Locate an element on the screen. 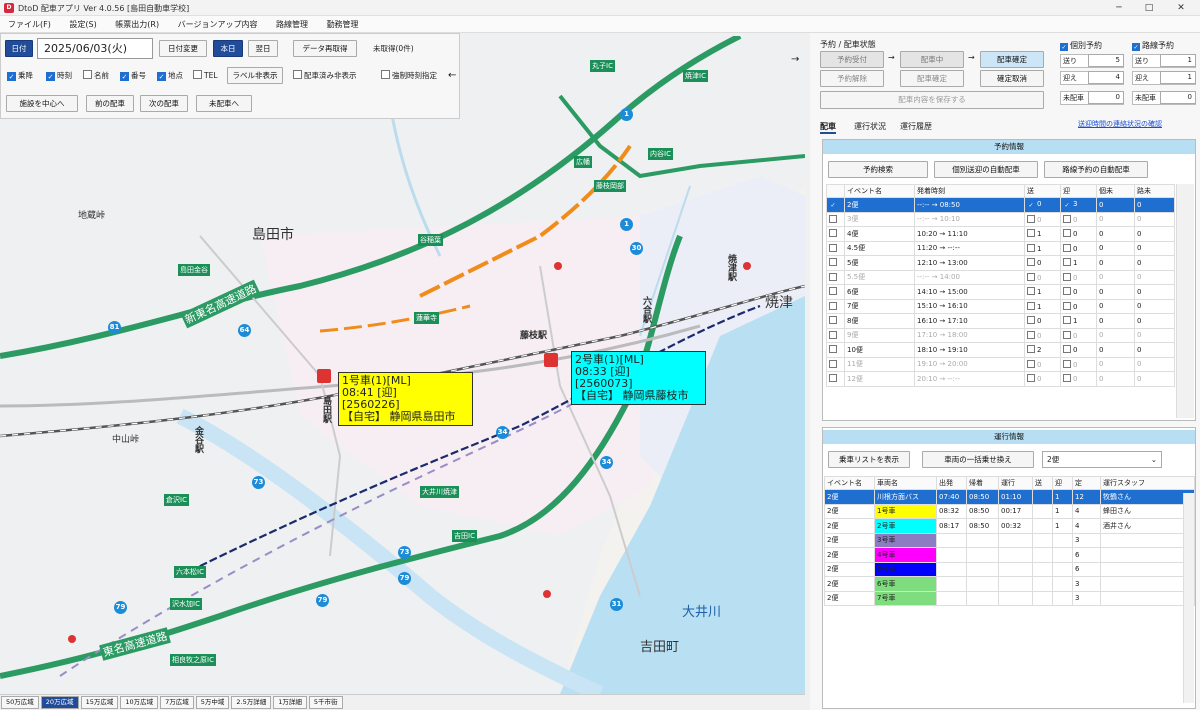 This screenshot has height=710, width=1200. menu-routes: 路線管理 is located at coordinates (292, 23).